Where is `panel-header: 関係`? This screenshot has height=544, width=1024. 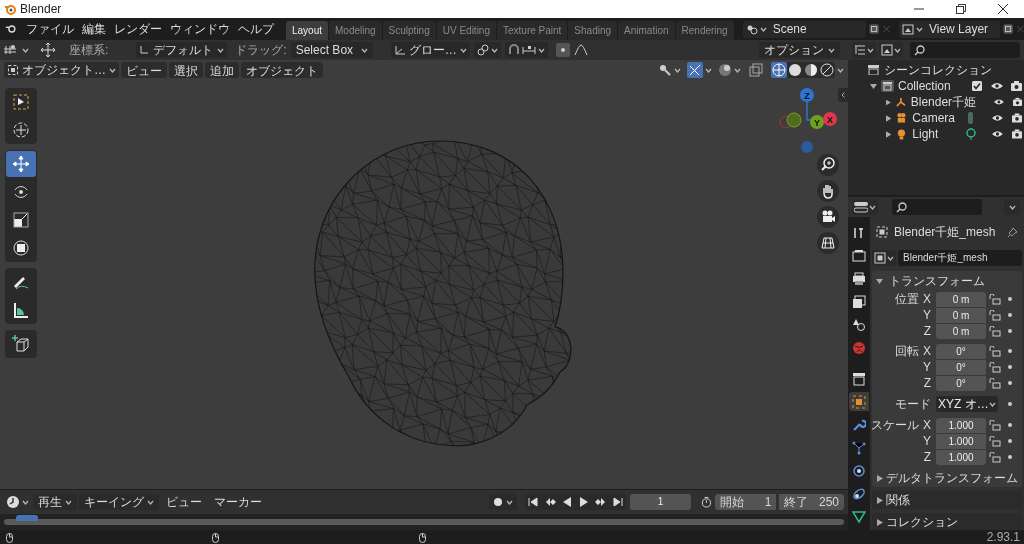 panel-header: 関係 is located at coordinates (947, 500).